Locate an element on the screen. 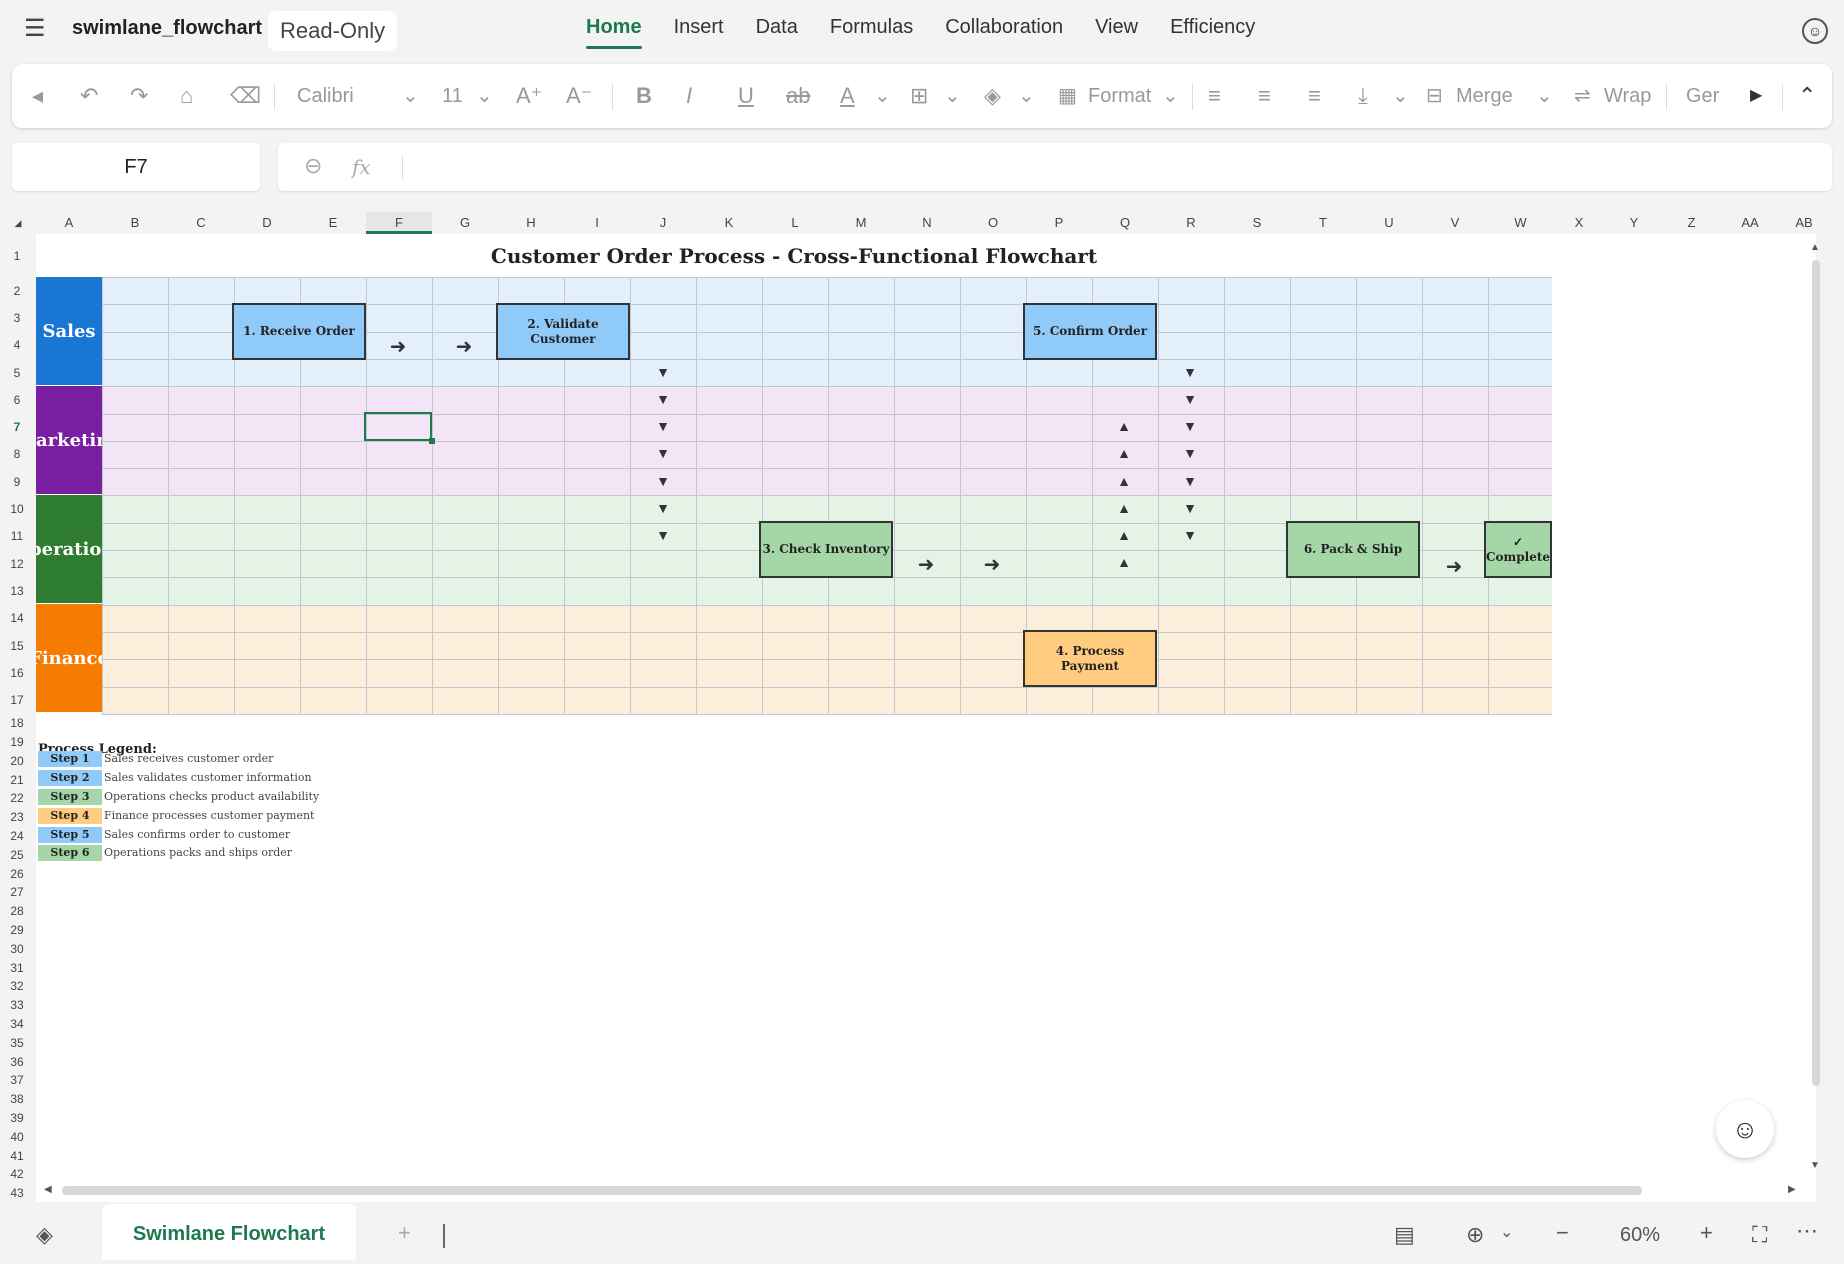  increase-font-icon: A⁺ is located at coordinates (529, 96).